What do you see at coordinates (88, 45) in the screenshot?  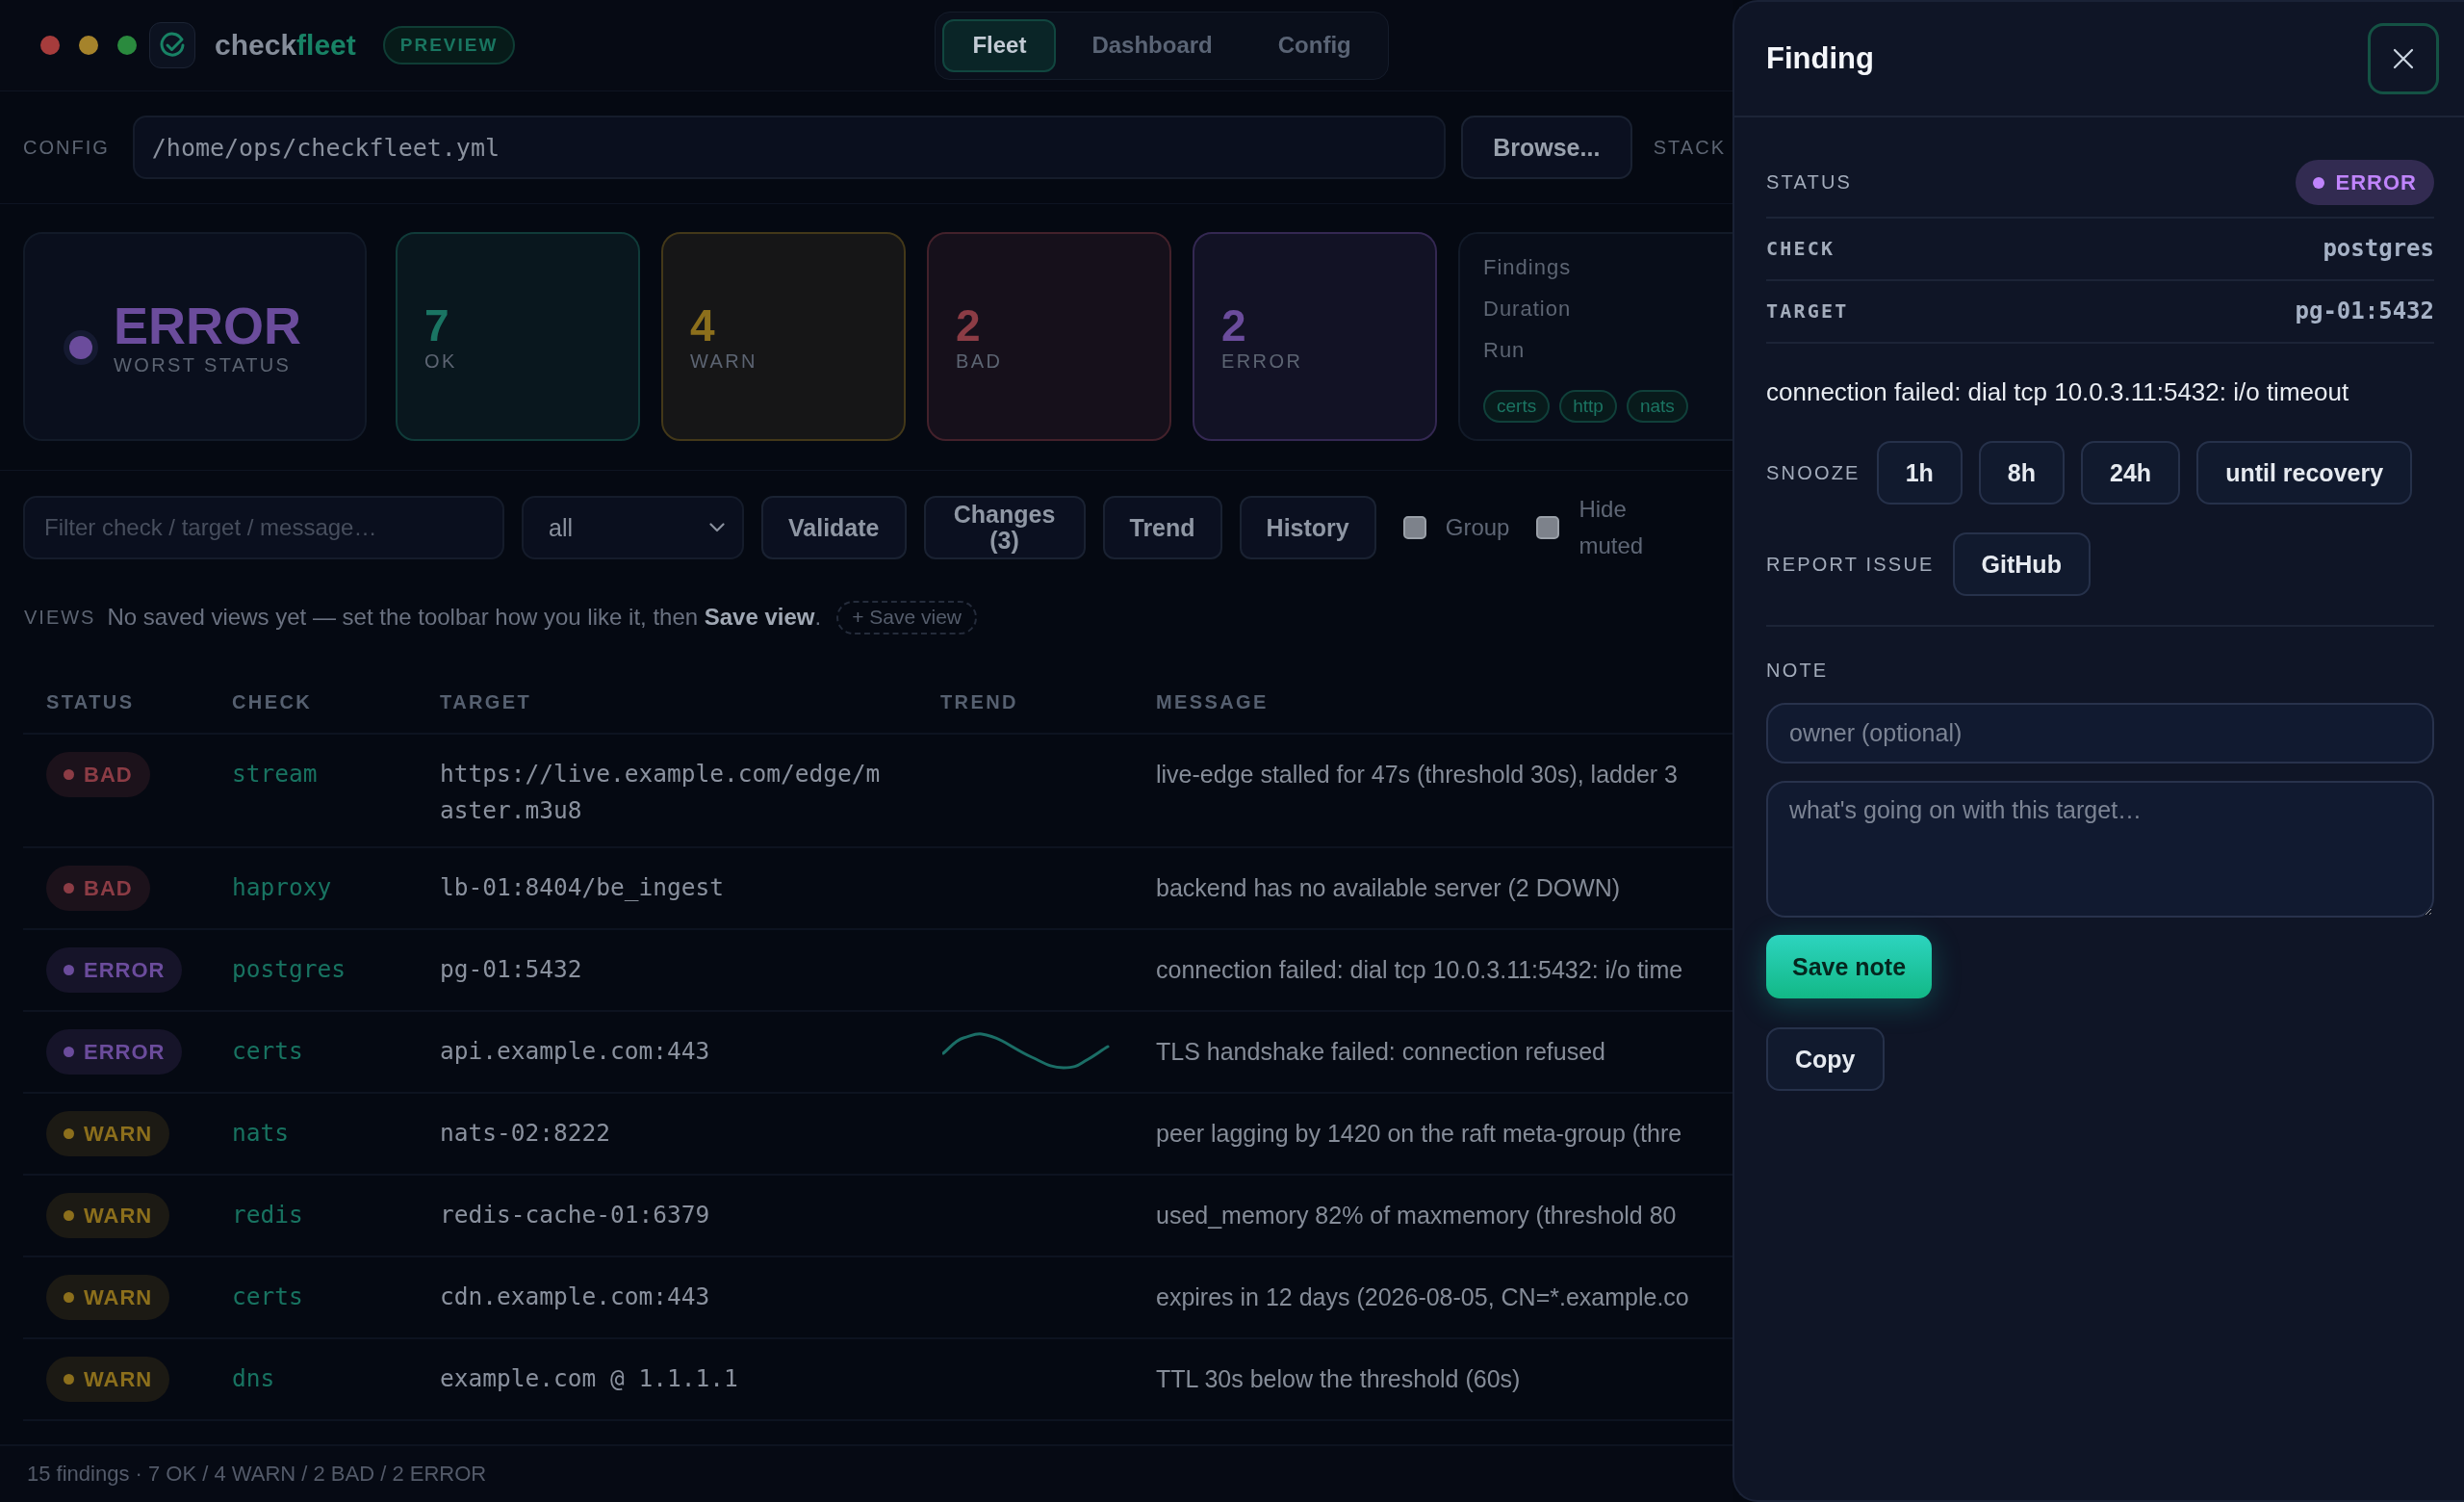 I see `minimize-window-icon` at bounding box center [88, 45].